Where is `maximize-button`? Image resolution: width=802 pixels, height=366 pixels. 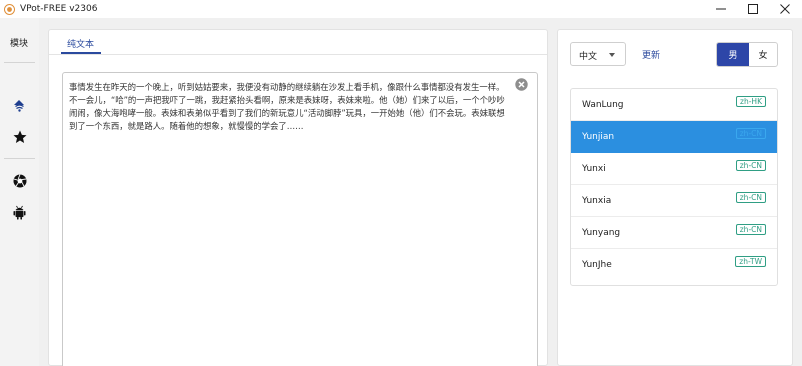 maximize-button is located at coordinates (753, 9).